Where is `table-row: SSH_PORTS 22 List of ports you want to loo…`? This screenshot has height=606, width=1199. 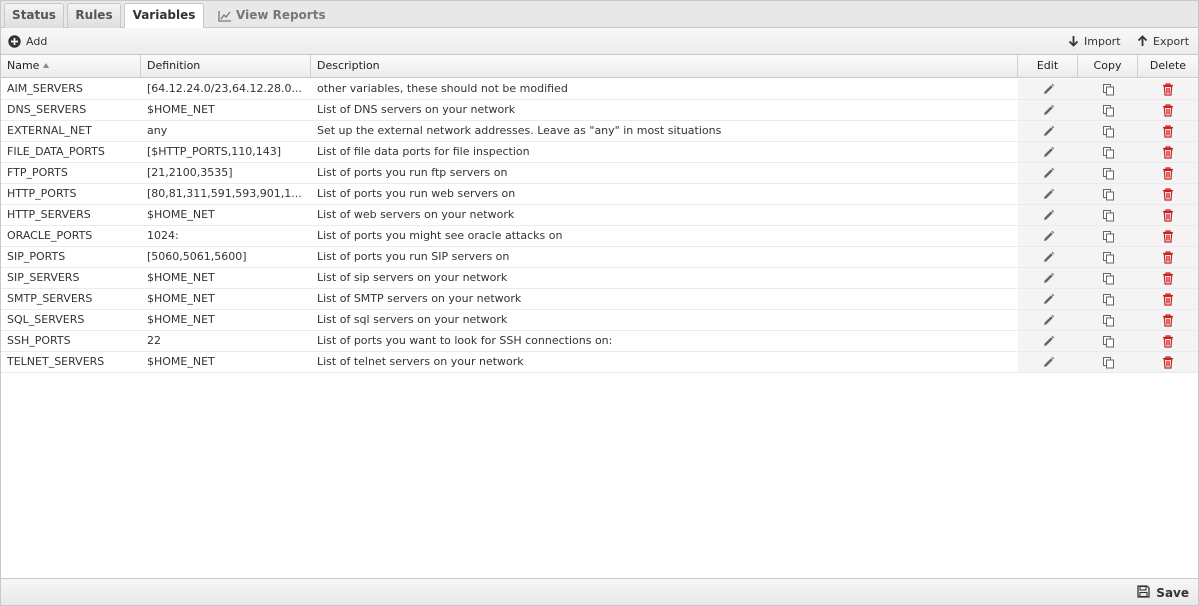 table-row: SSH_PORTS 22 List of ports you want to loo… is located at coordinates (599, 341).